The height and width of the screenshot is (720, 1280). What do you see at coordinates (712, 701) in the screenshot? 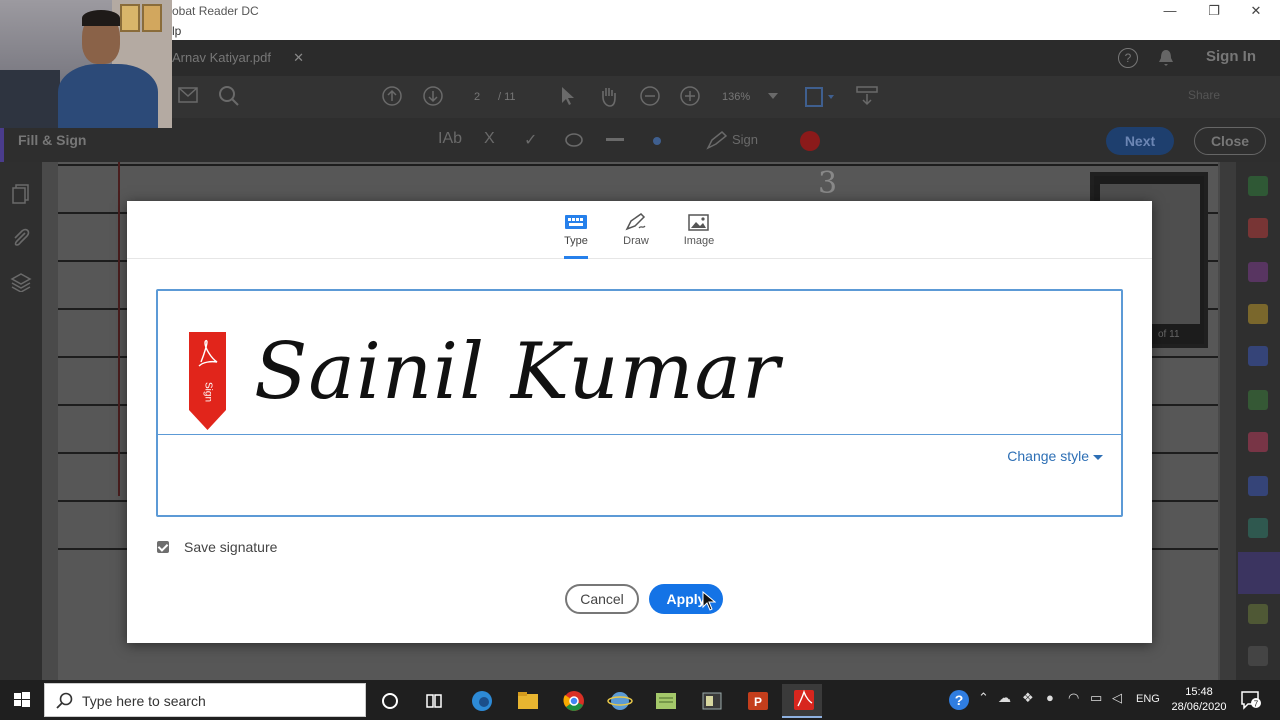
I see `sticky-app-icon` at bounding box center [712, 701].